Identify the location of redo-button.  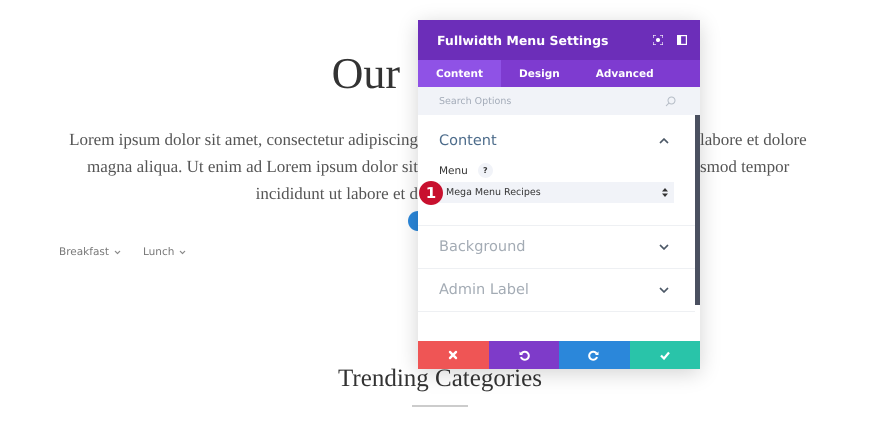
(594, 355).